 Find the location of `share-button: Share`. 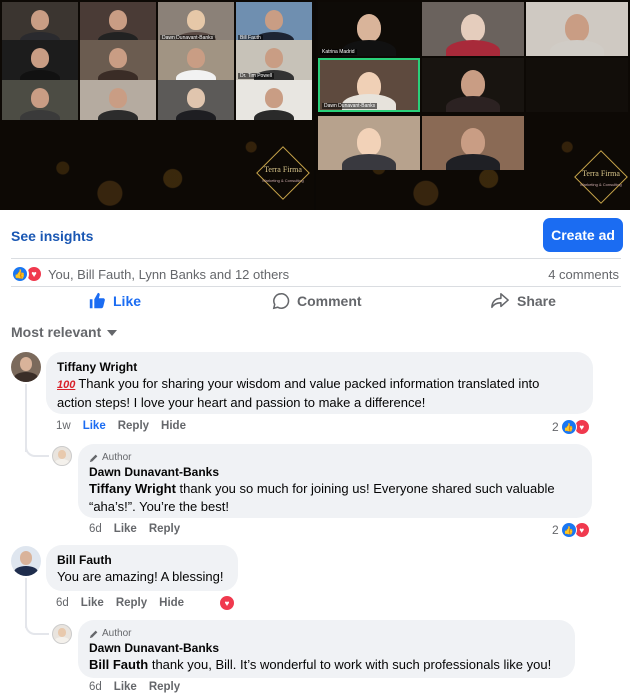

share-button: Share is located at coordinates (523, 301).